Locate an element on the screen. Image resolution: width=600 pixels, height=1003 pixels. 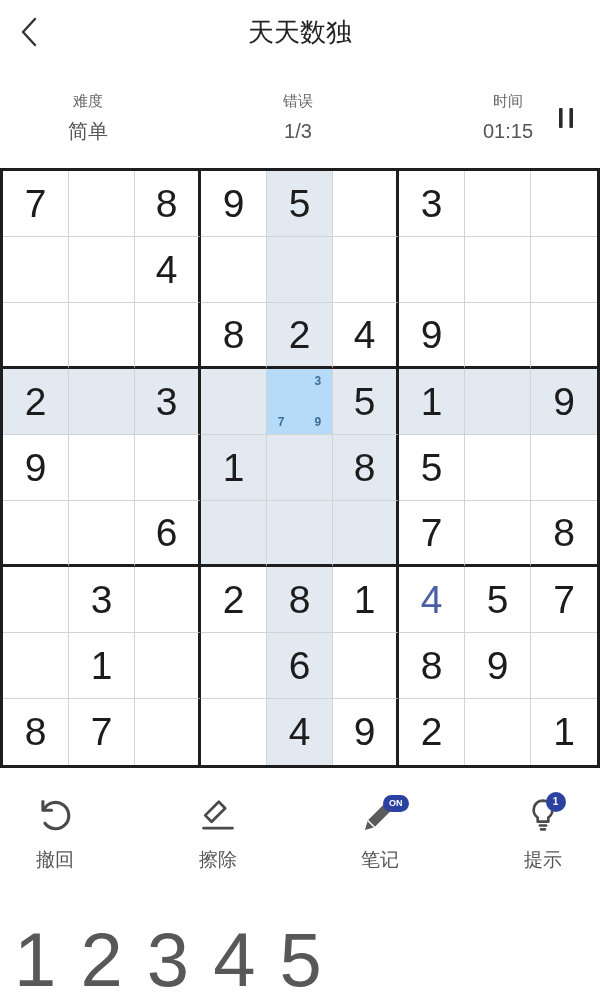
hint-count-badge: 1 is located at coordinates (555, 802).